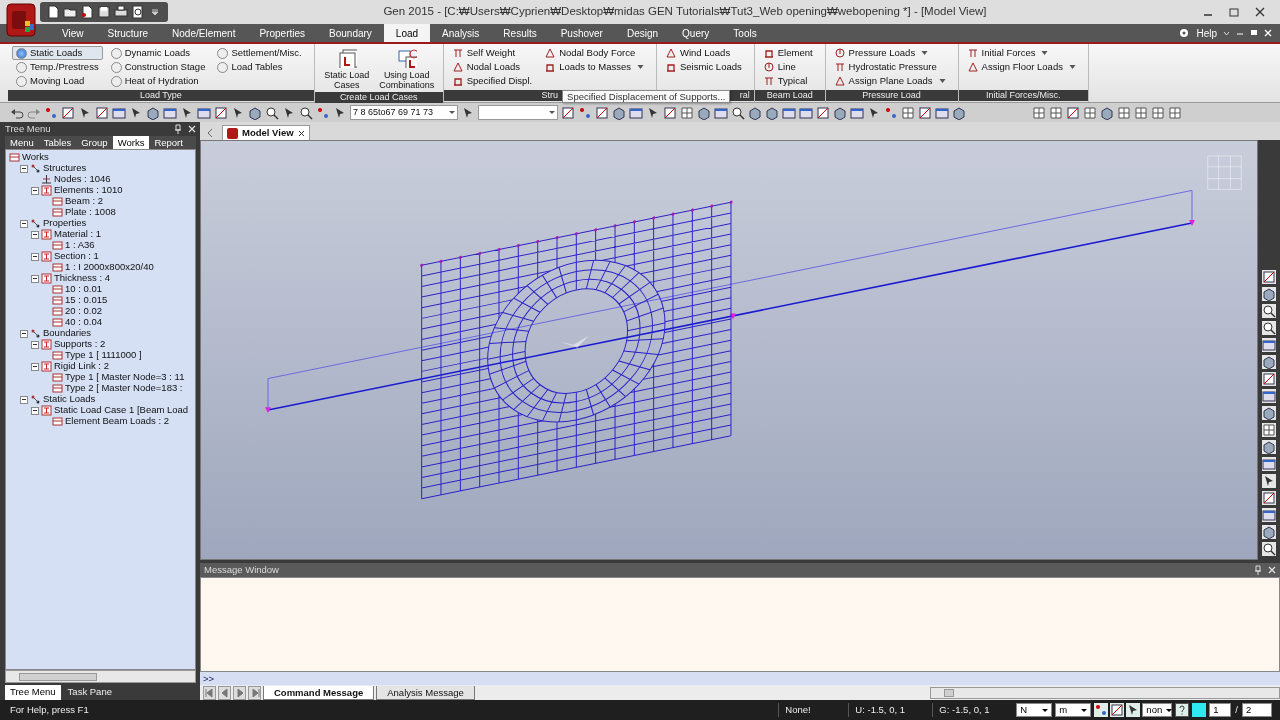 The image size is (1280, 720). What do you see at coordinates (1184, 33) in the screenshot?
I see `gear-icon` at bounding box center [1184, 33].